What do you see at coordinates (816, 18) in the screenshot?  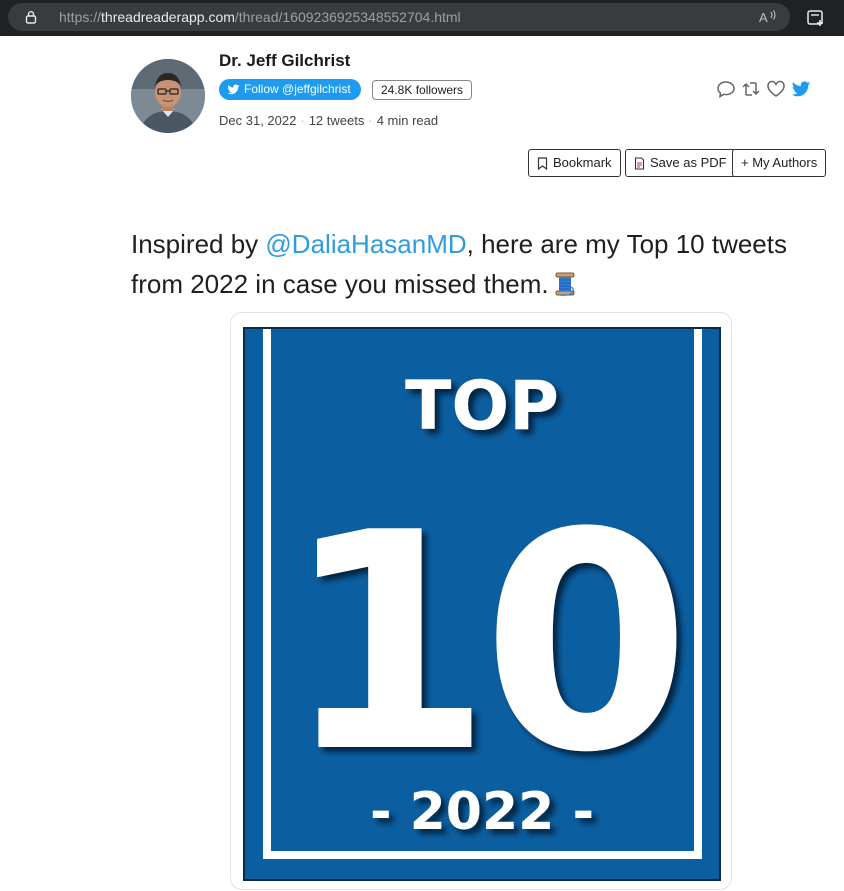 I see `collections-icon` at bounding box center [816, 18].